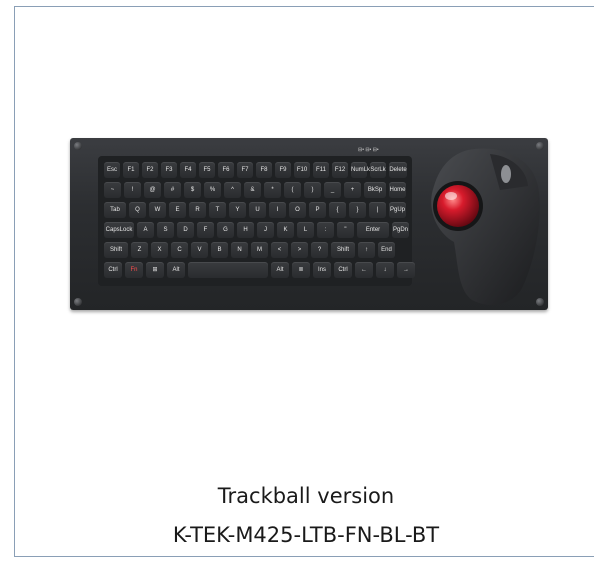 This screenshot has height=563, width=594. I want to click on keyboard-key: (, so click(292, 190).